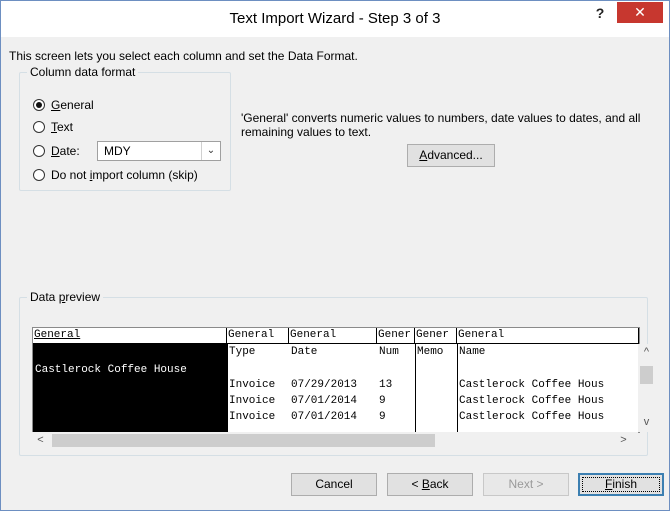 This screenshot has height=511, width=670. I want to click on radio-date-indicator, so click(39, 151).